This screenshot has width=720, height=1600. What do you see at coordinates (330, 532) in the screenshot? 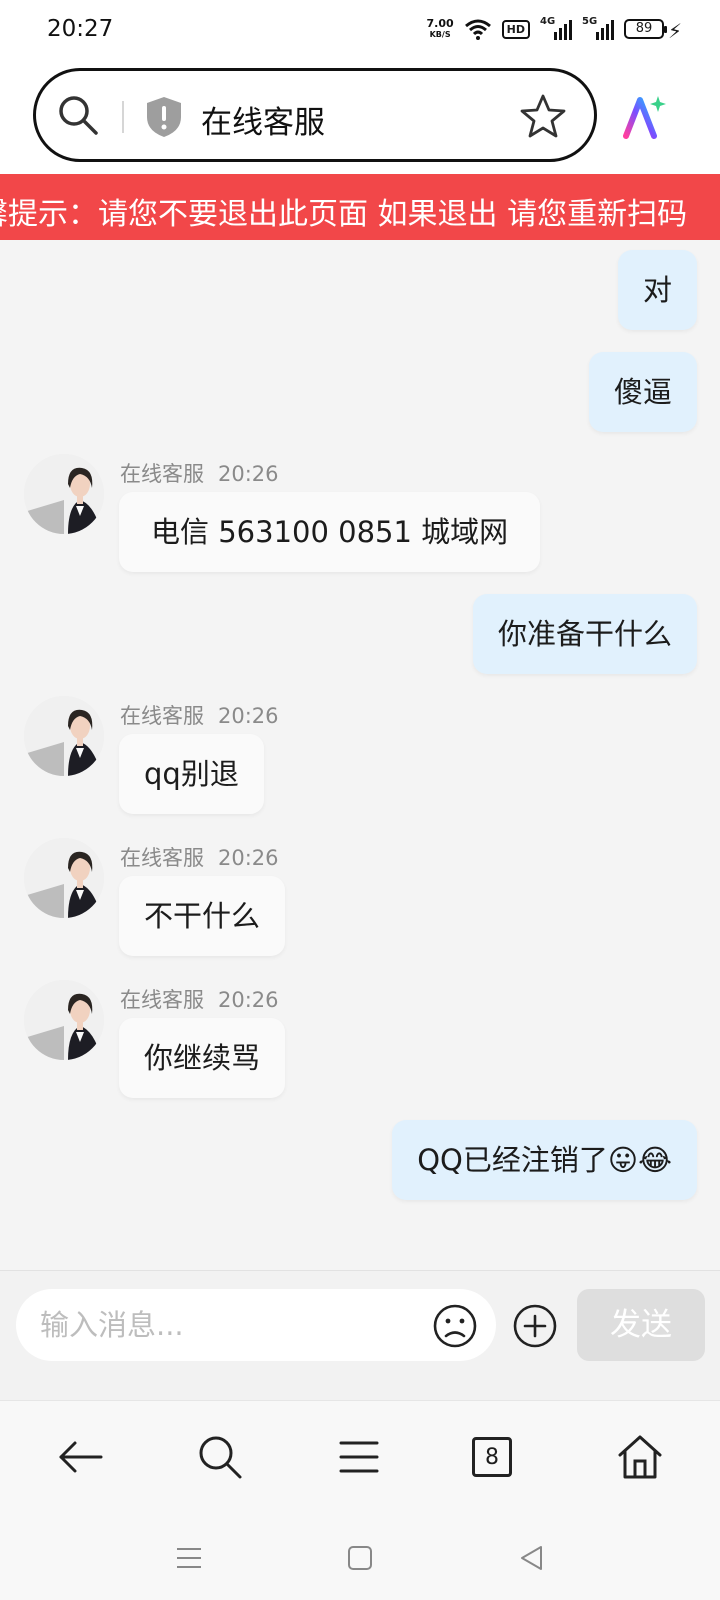
I see `agent-message-bubble: 电信 563100 0851 城域网` at bounding box center [330, 532].